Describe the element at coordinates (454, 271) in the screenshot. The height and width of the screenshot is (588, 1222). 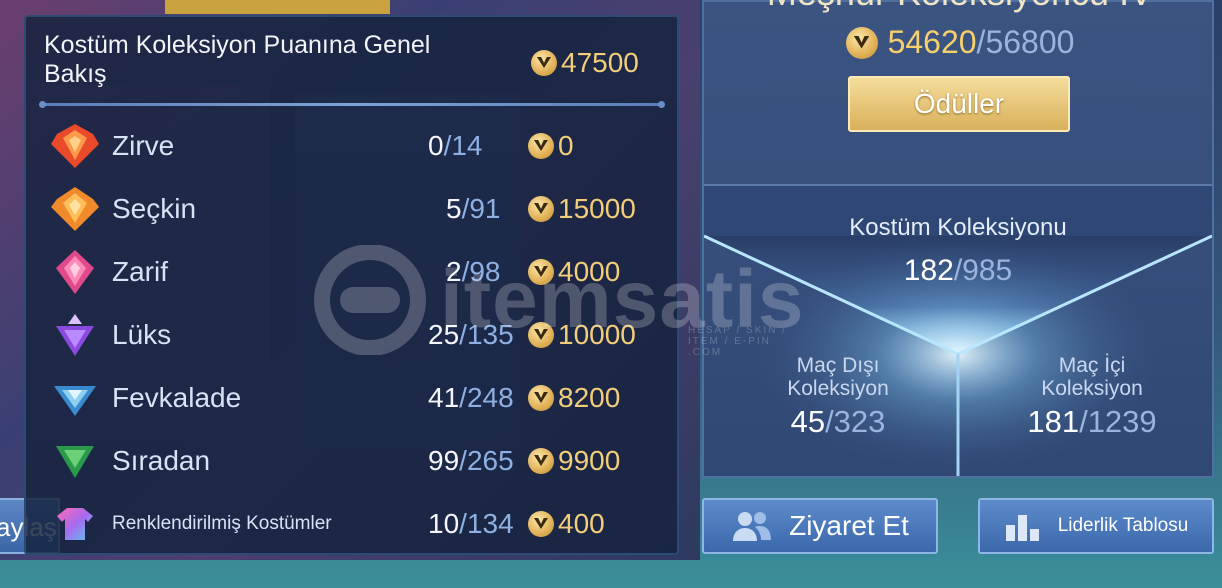
I see `tier-owned: 2` at that location.